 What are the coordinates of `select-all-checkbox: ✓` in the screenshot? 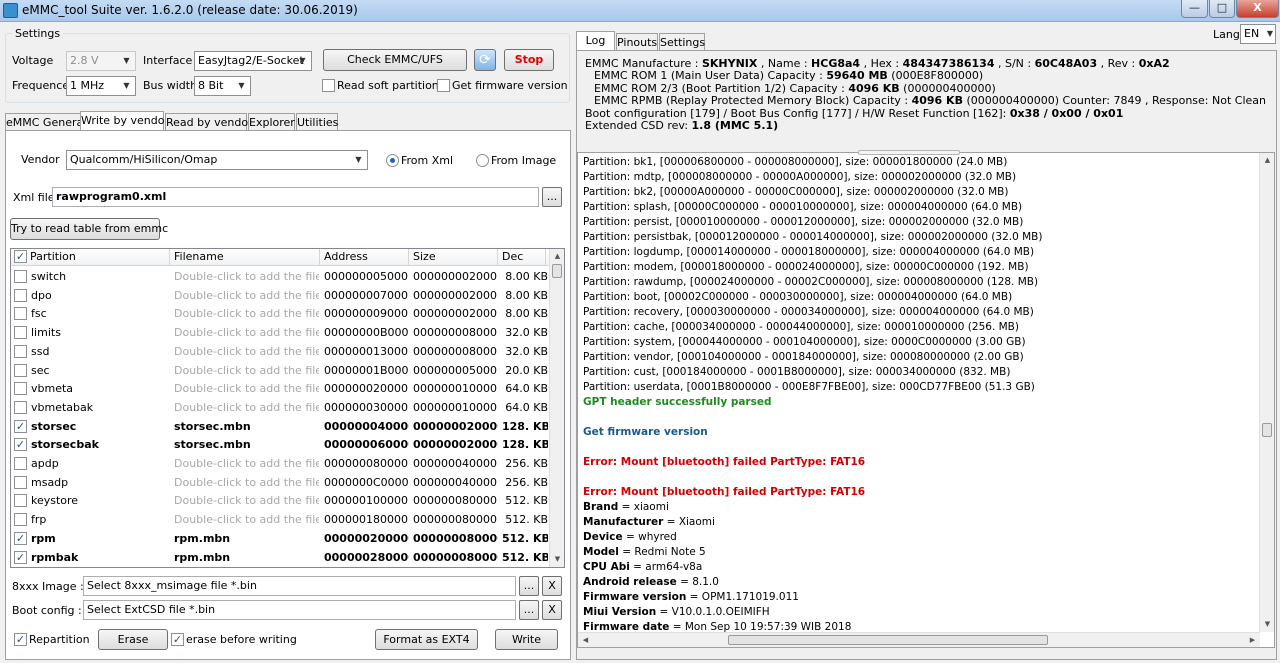 It's located at (20, 256).